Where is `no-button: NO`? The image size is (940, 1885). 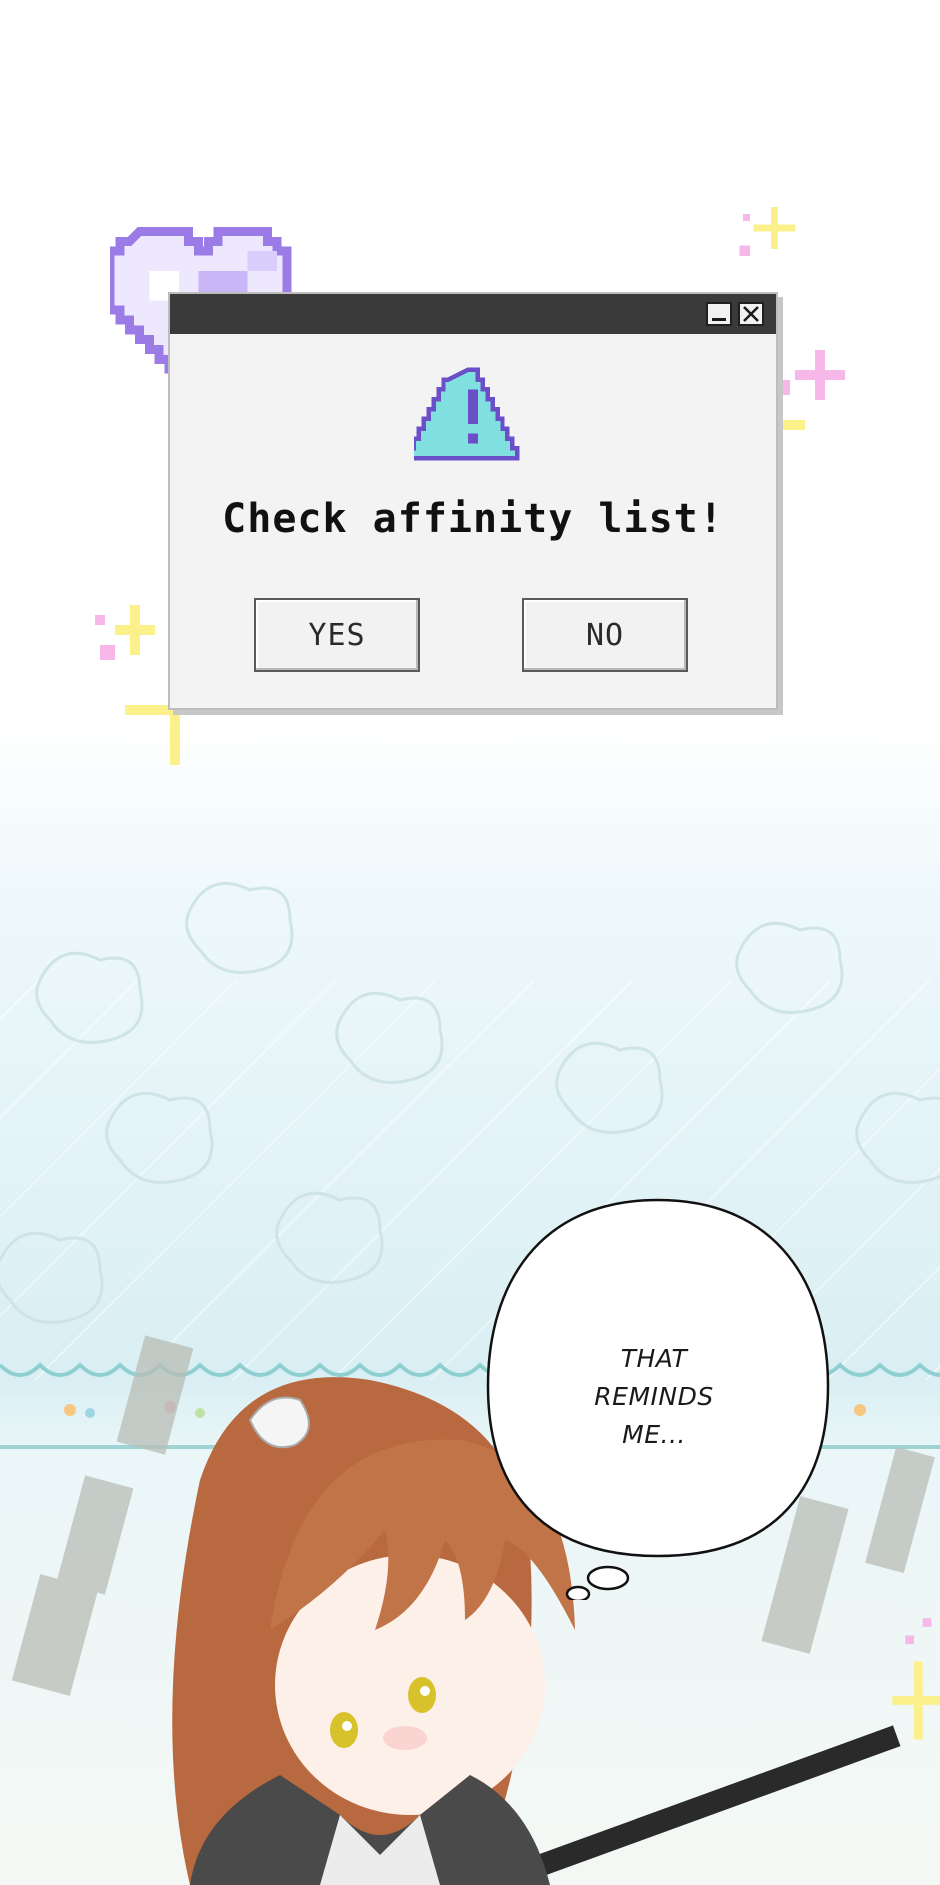
no-button: NO is located at coordinates (605, 635).